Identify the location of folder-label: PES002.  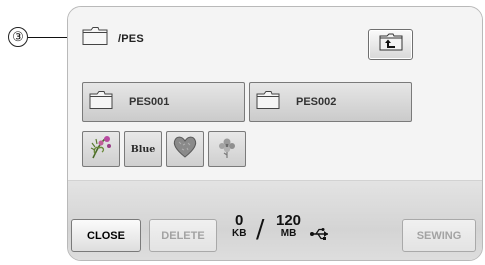
(316, 102).